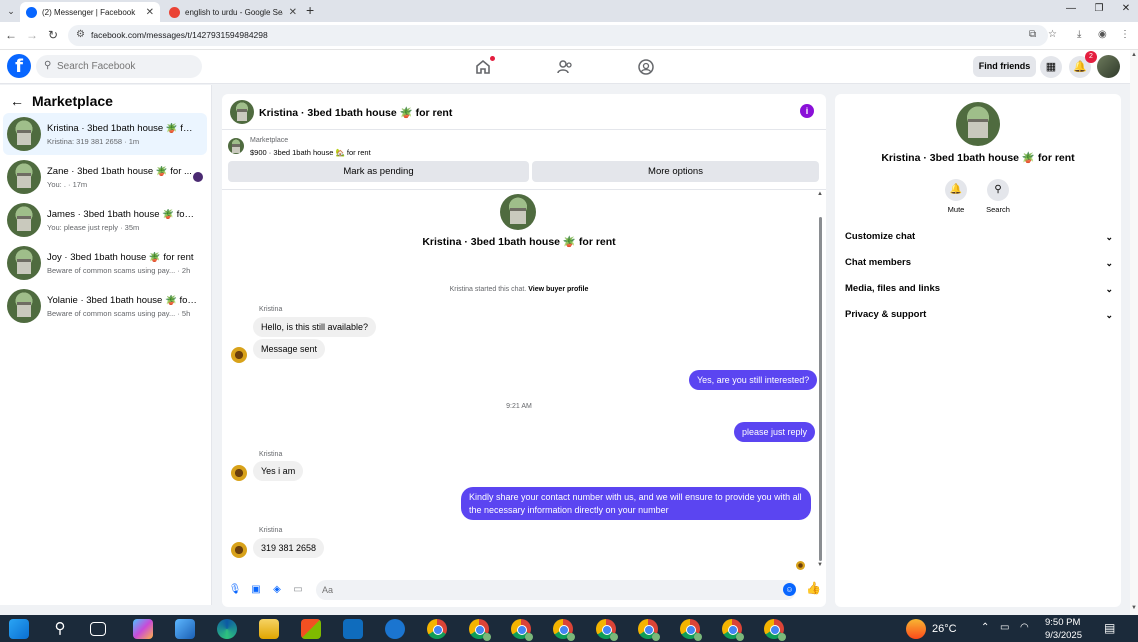 This screenshot has width=1138, height=642. I want to click on url-text: facebook.com/messages/t/1427931594984298, so click(179, 35).